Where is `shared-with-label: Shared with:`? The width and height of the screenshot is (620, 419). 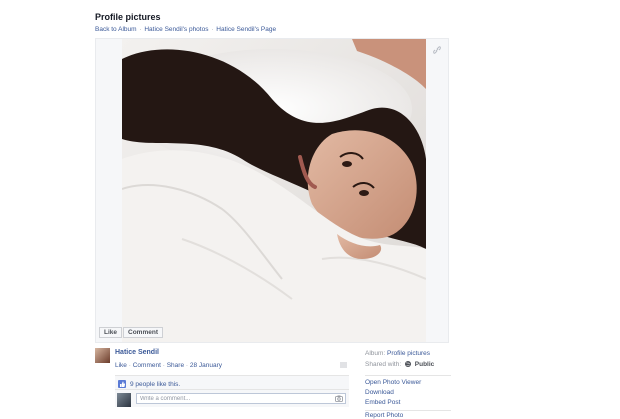 shared-with-label: Shared with: is located at coordinates (383, 364).